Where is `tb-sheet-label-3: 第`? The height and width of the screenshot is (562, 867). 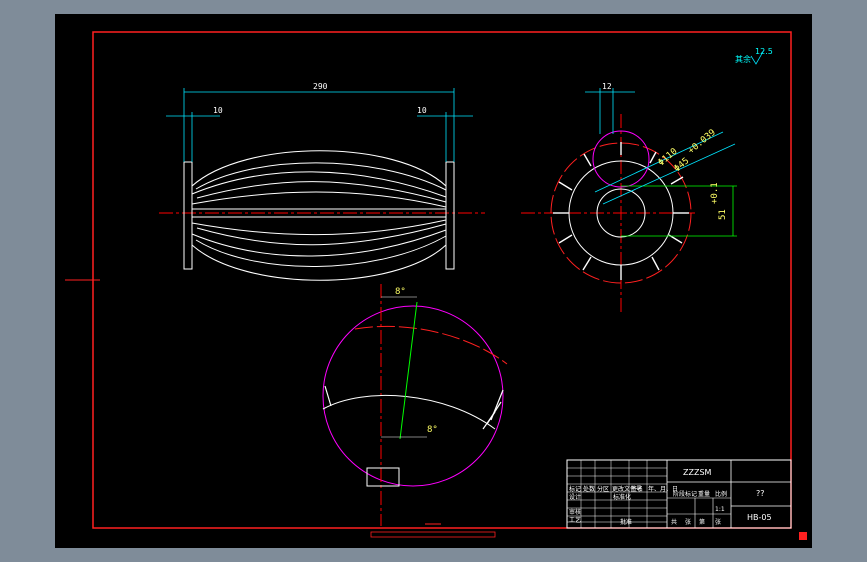
tb-sheet-label-3: 第 is located at coordinates (702, 522).